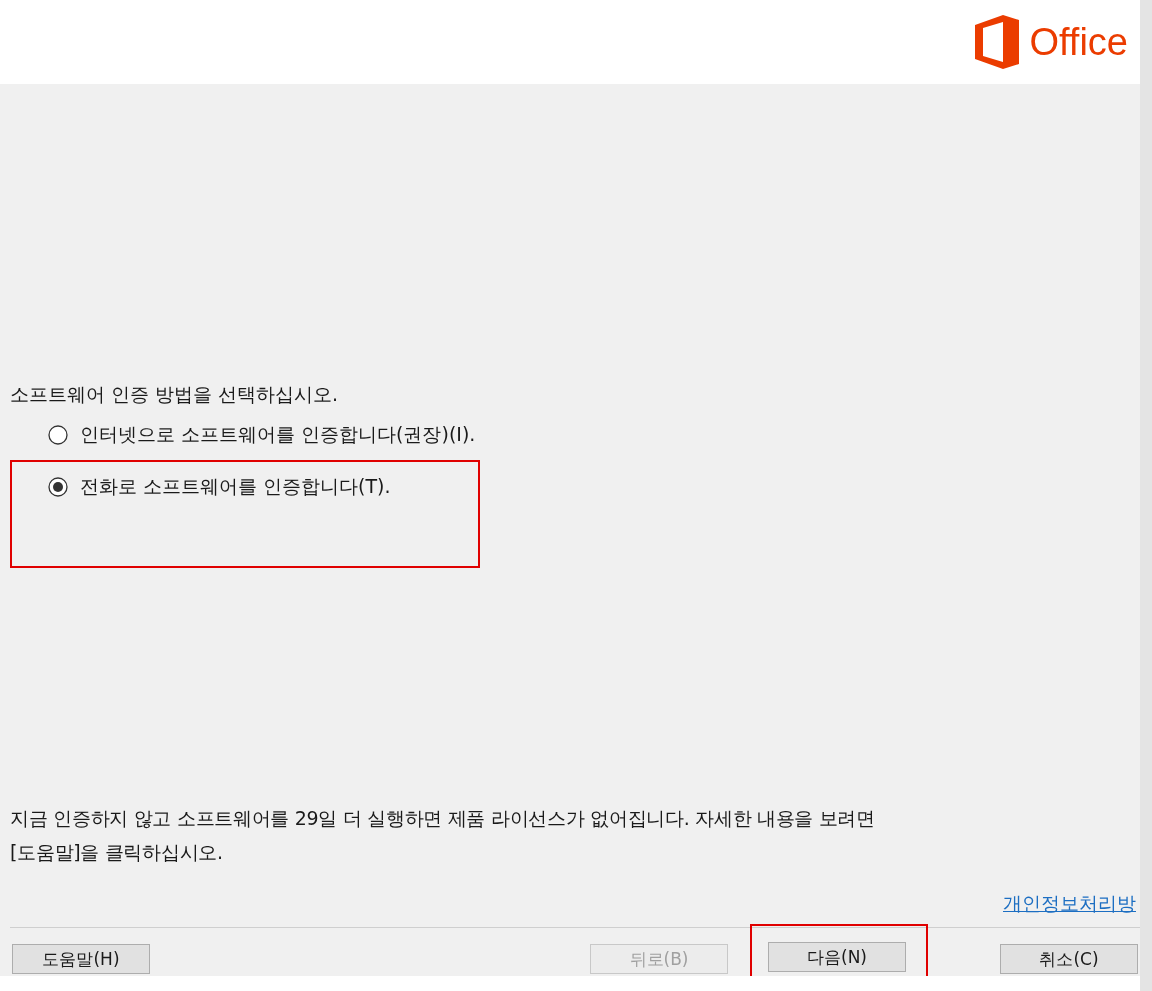 The width and height of the screenshot is (1152, 991). What do you see at coordinates (997, 42) in the screenshot?
I see `office-door-icon` at bounding box center [997, 42].